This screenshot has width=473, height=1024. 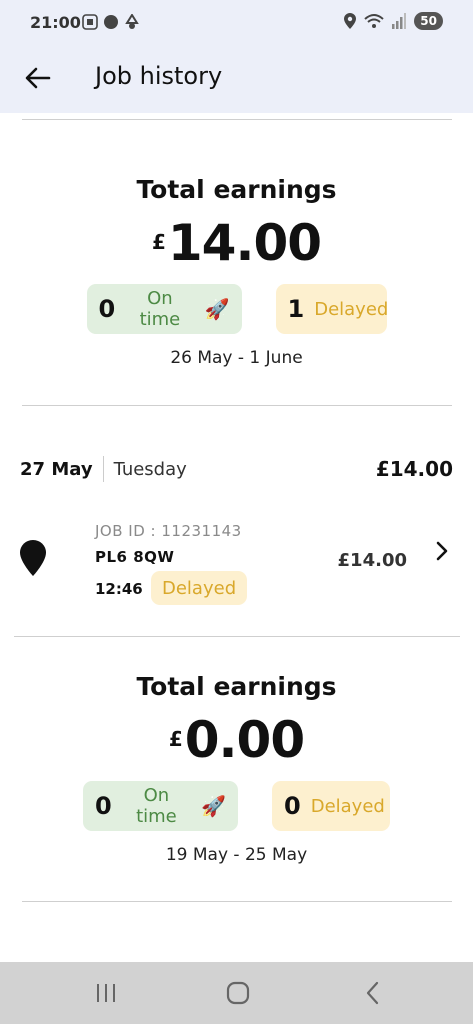 I want to click on battery-badge: 50, so click(x=428, y=21).